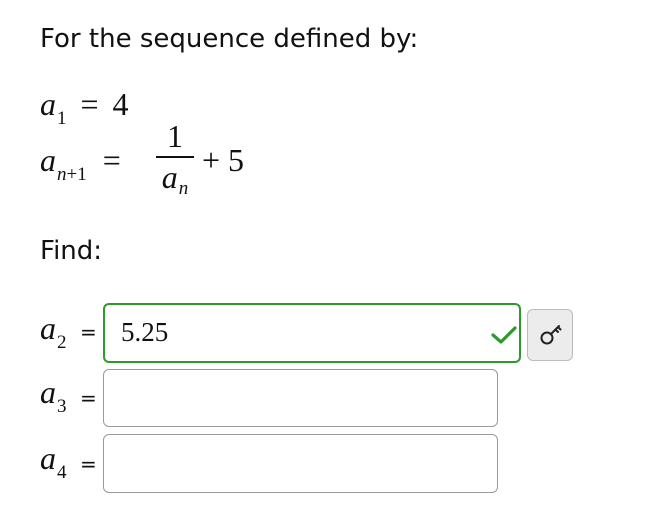 The image size is (662, 520). I want to click on fraction-numerator: 1, so click(175, 136).